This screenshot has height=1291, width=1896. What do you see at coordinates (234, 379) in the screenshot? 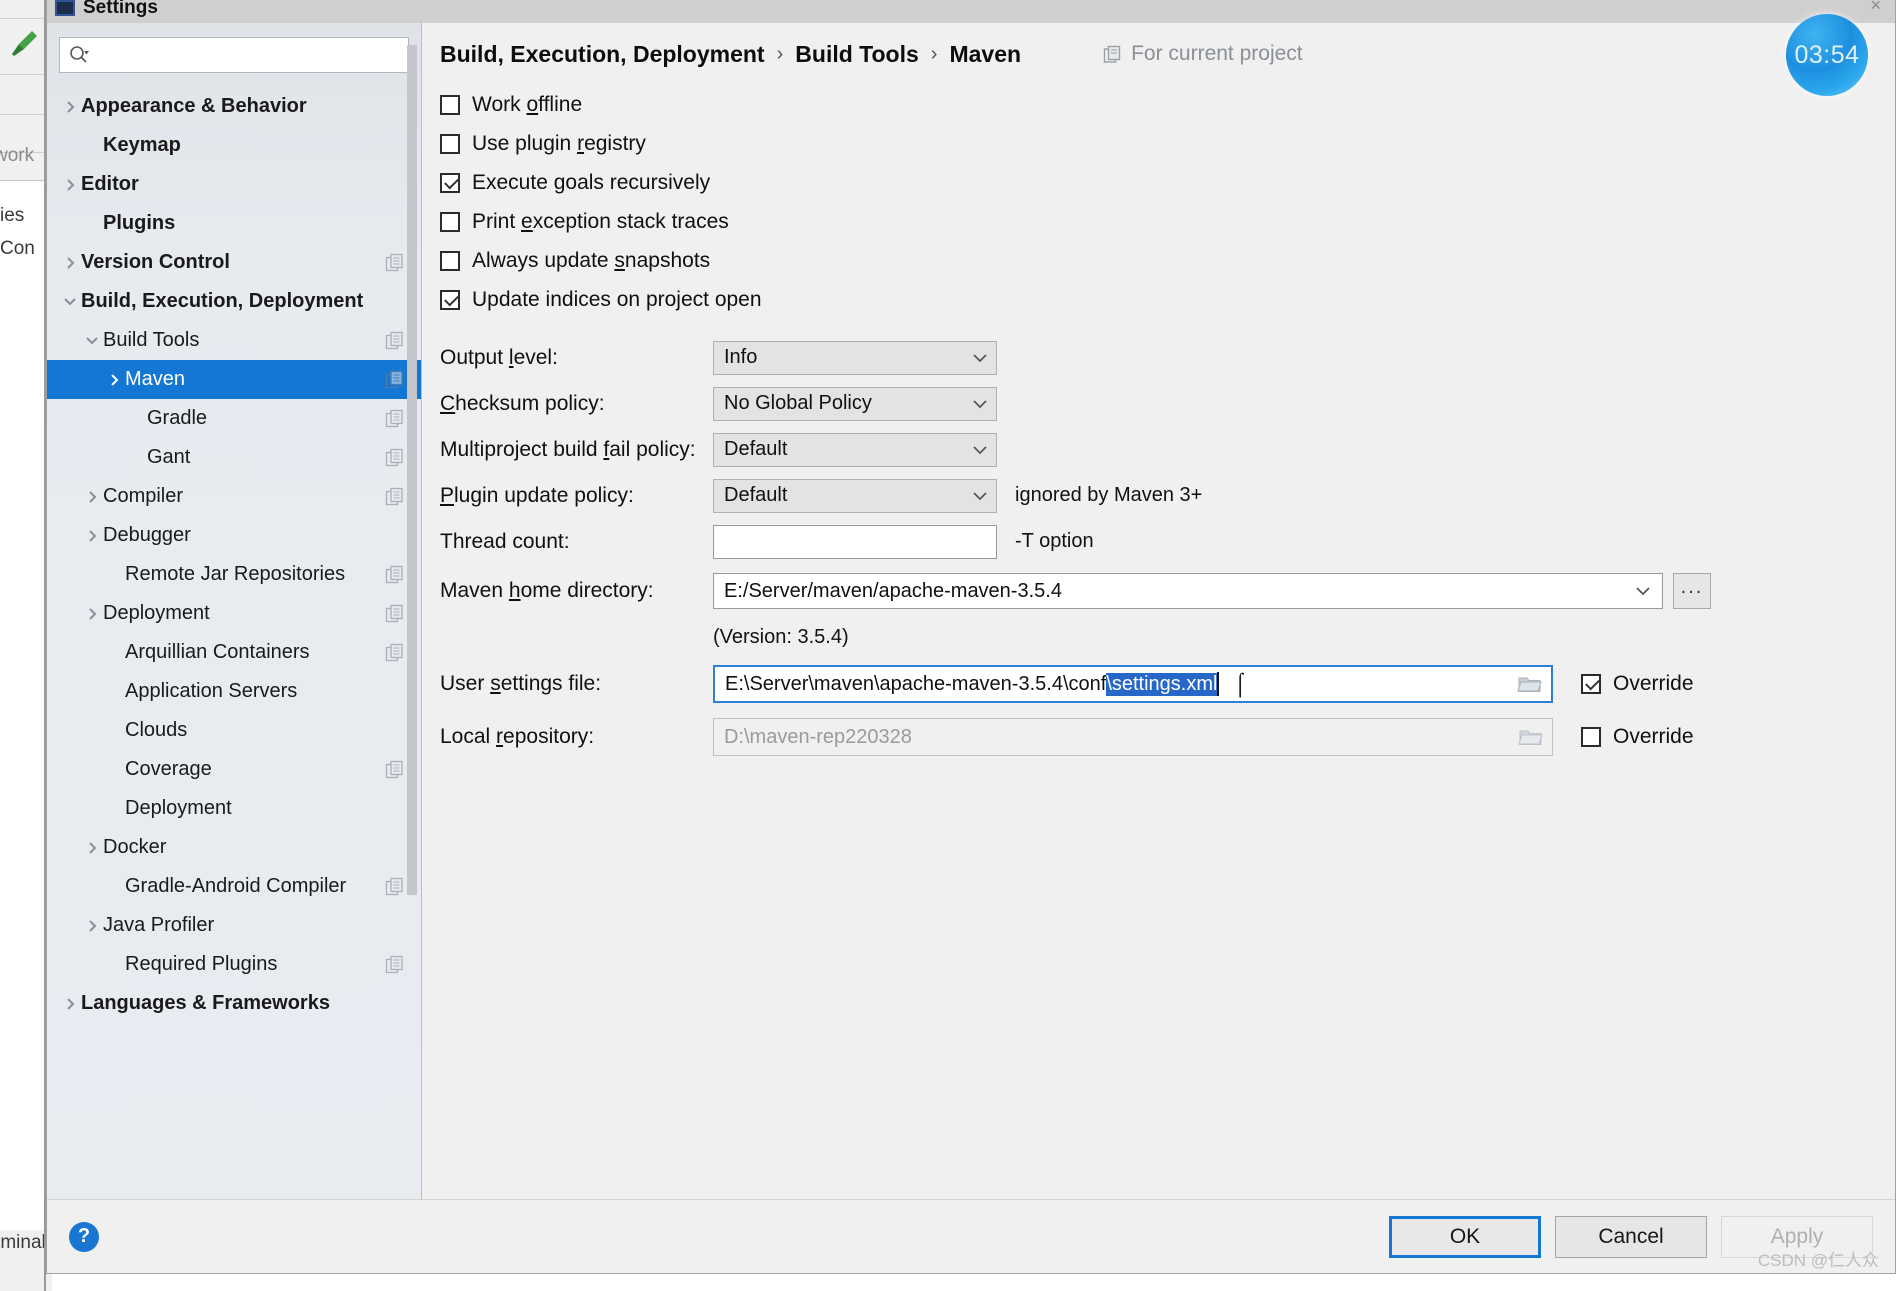
I see `sidebar-item-maven: Maven` at bounding box center [234, 379].